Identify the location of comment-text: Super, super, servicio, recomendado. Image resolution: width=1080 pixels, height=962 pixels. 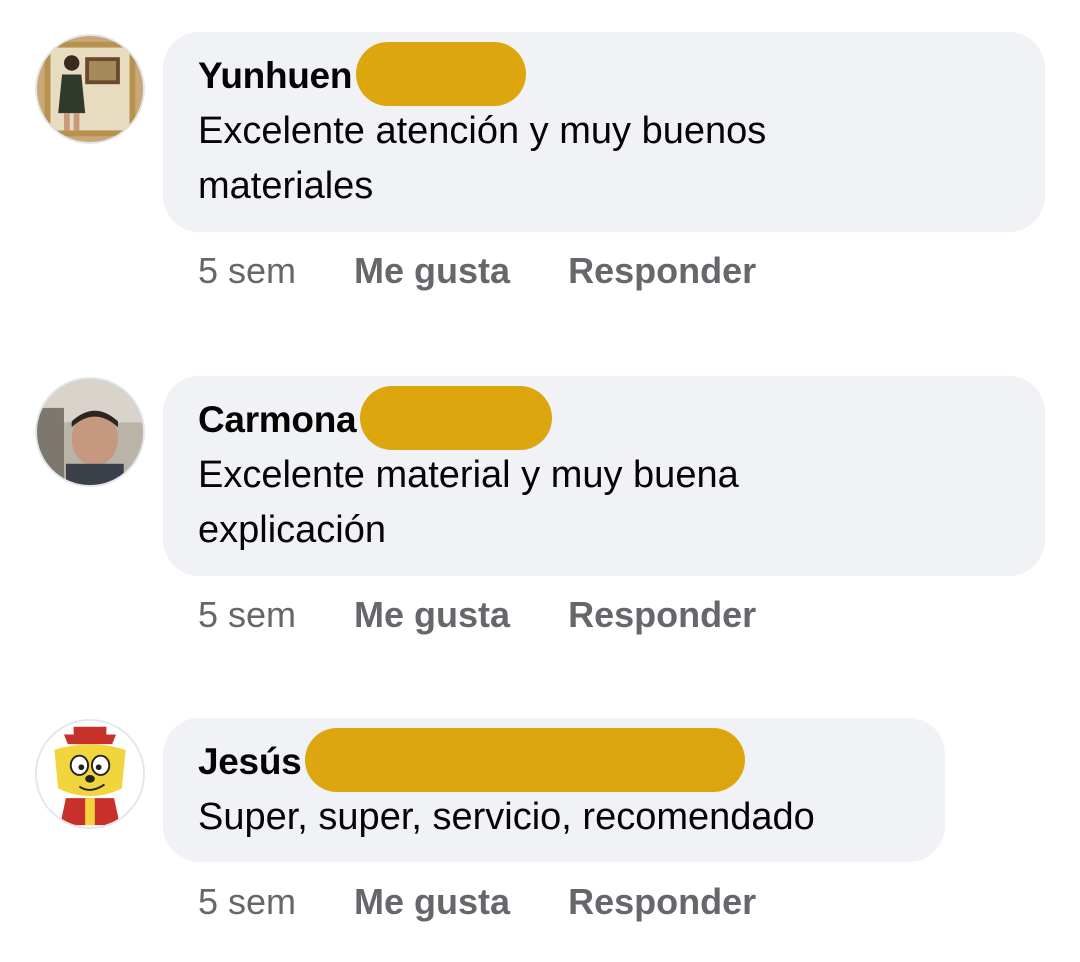
(506, 817).